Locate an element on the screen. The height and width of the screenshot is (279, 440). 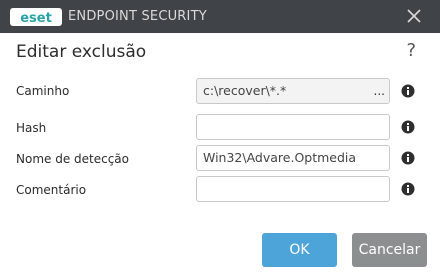
hash-field is located at coordinates (293, 127).